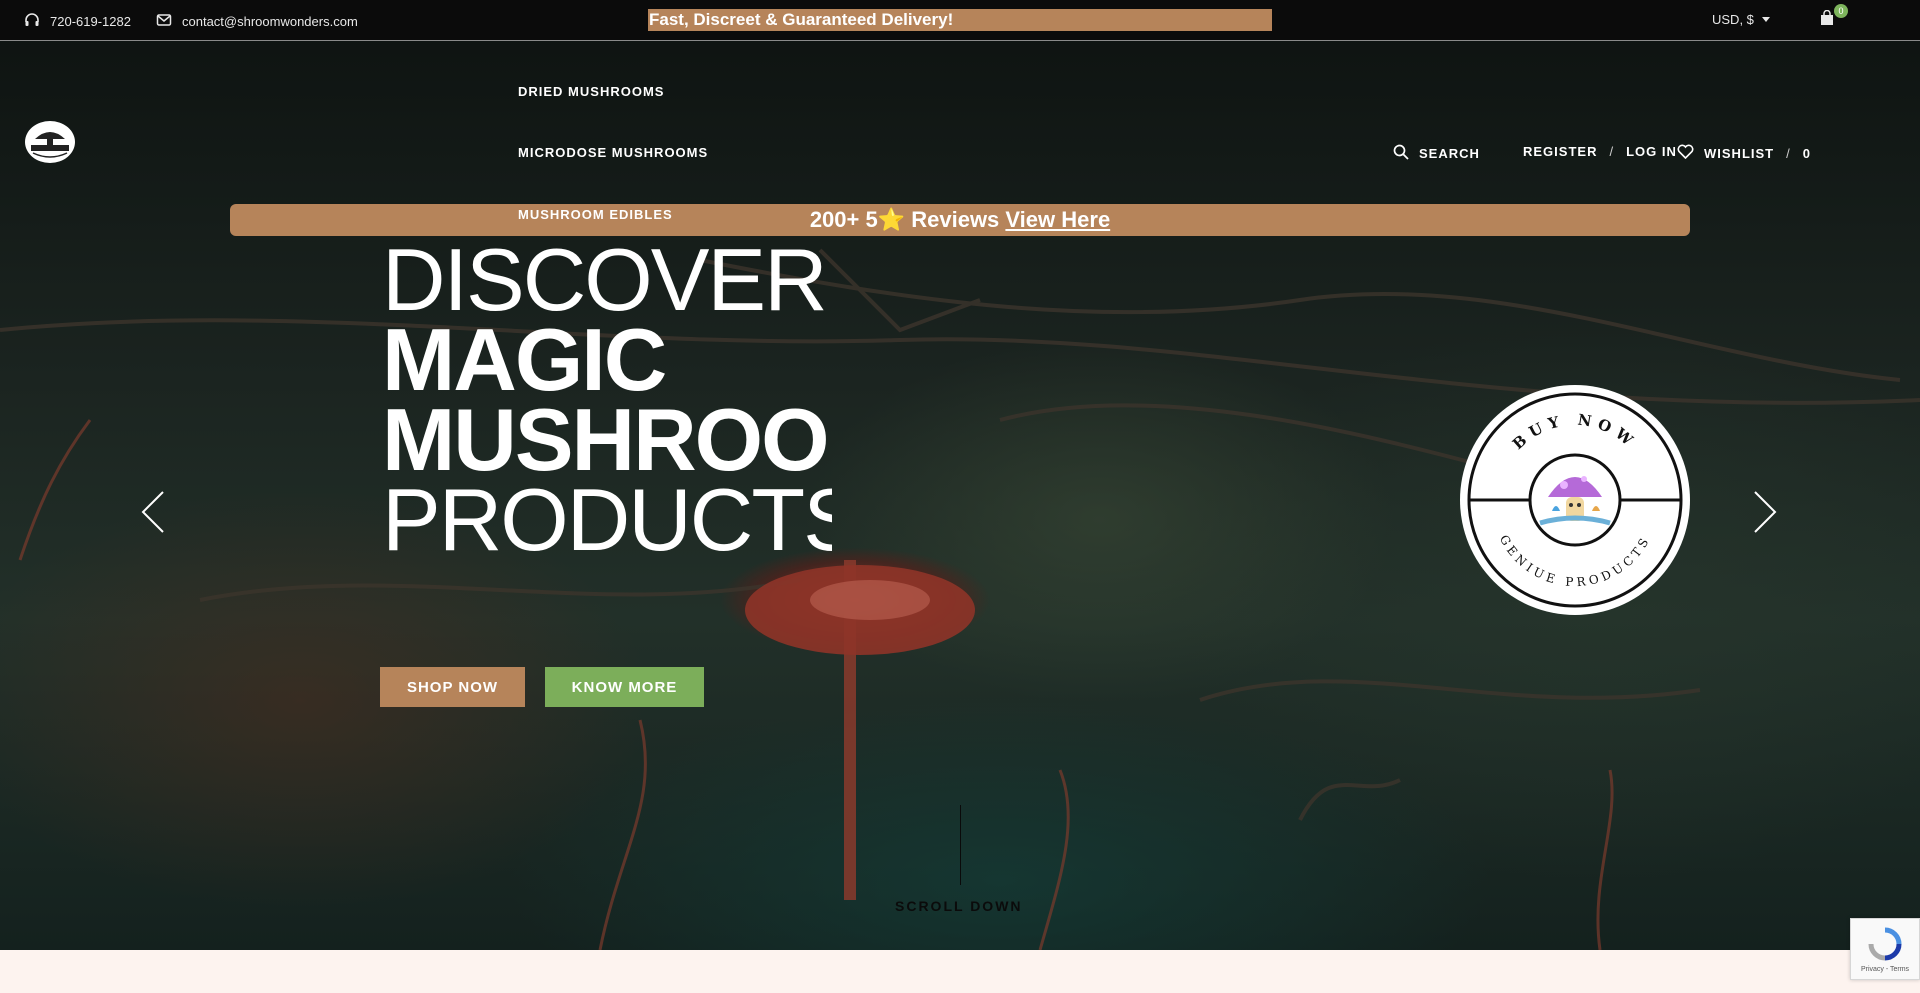 This screenshot has height=993, width=1920. I want to click on view-reviews-link: View Here, so click(1057, 219).